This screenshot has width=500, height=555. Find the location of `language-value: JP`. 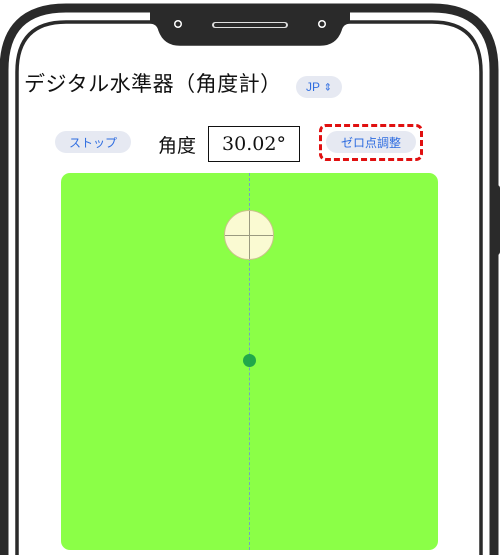

language-value: JP is located at coordinates (313, 87).